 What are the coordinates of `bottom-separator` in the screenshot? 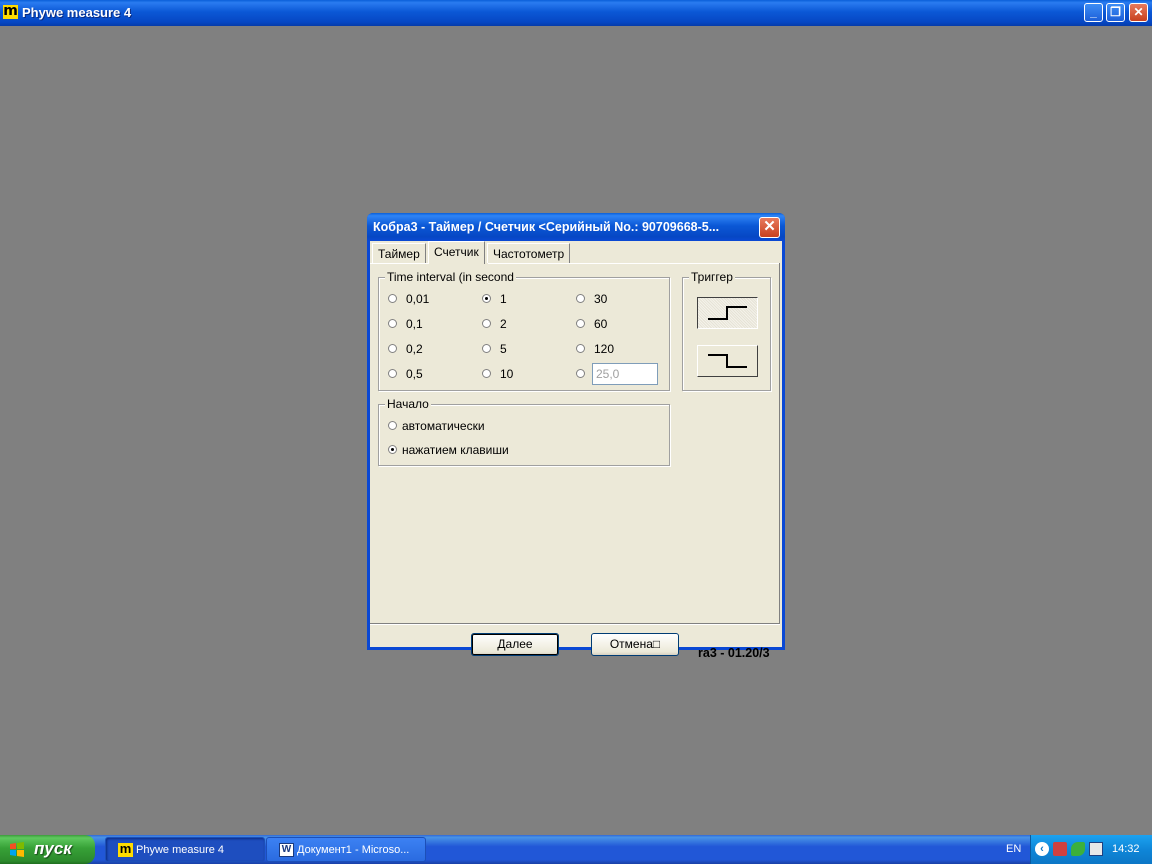 It's located at (575, 624).